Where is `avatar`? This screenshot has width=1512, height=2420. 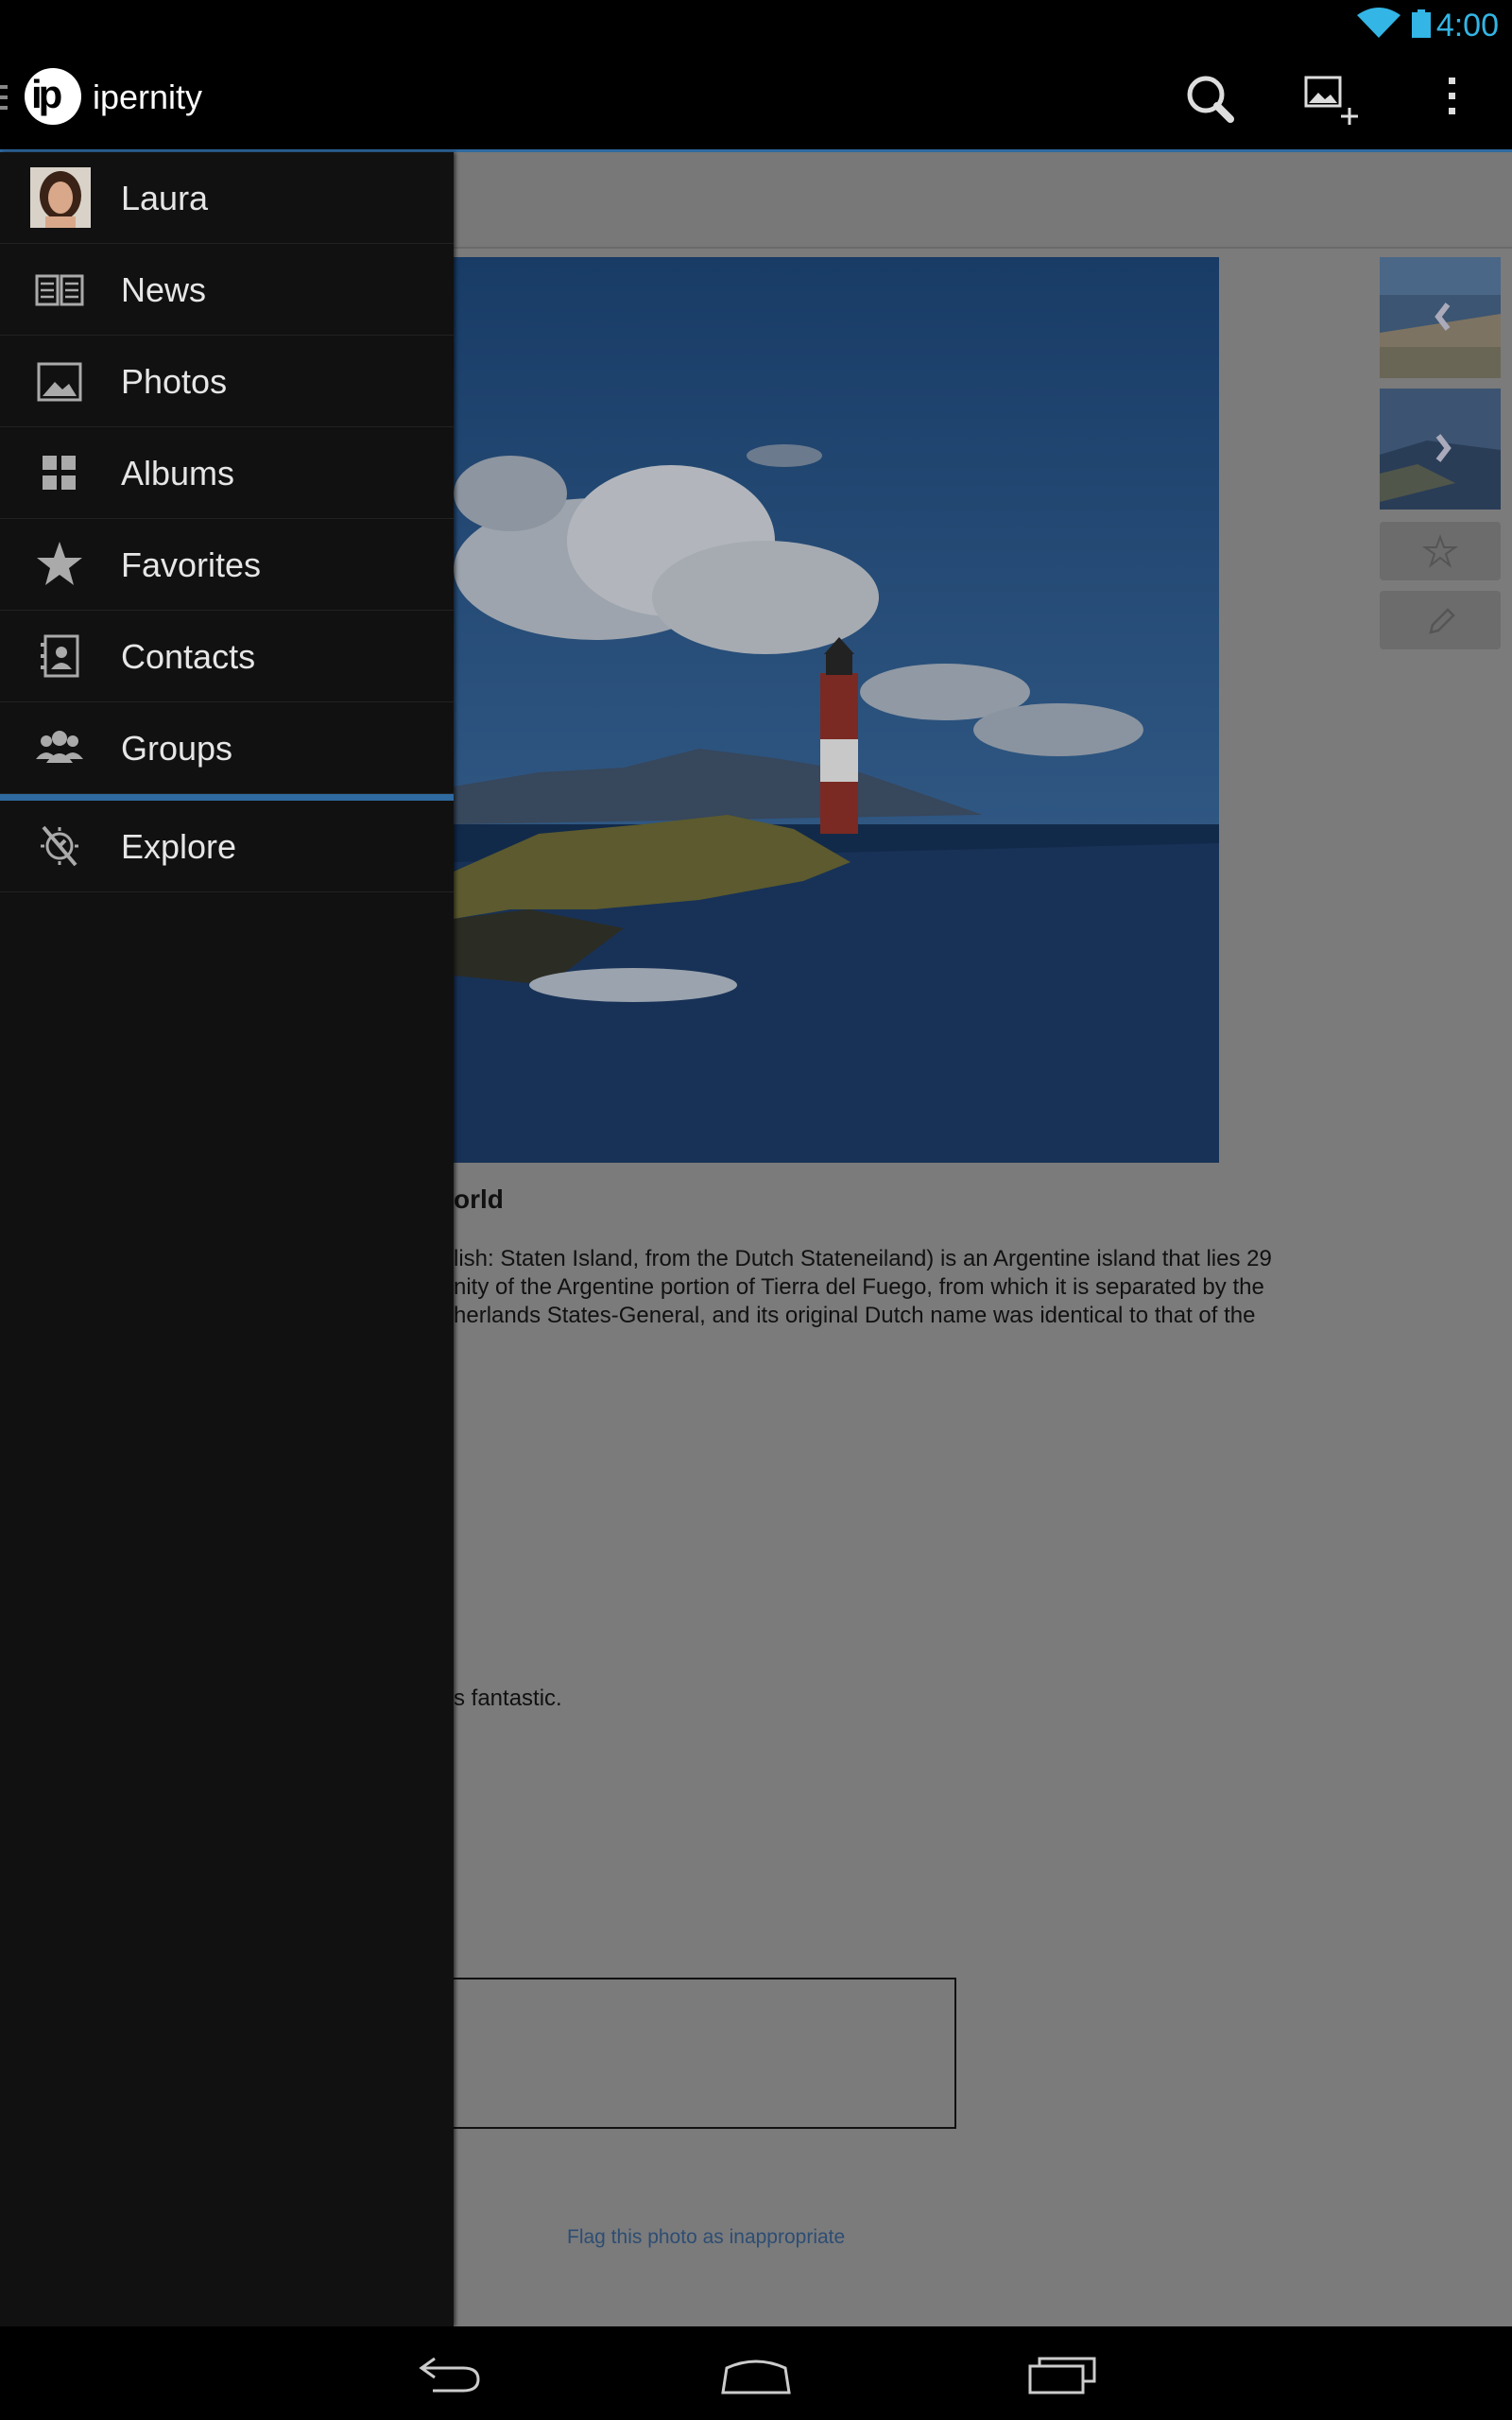
avatar is located at coordinates (60, 197).